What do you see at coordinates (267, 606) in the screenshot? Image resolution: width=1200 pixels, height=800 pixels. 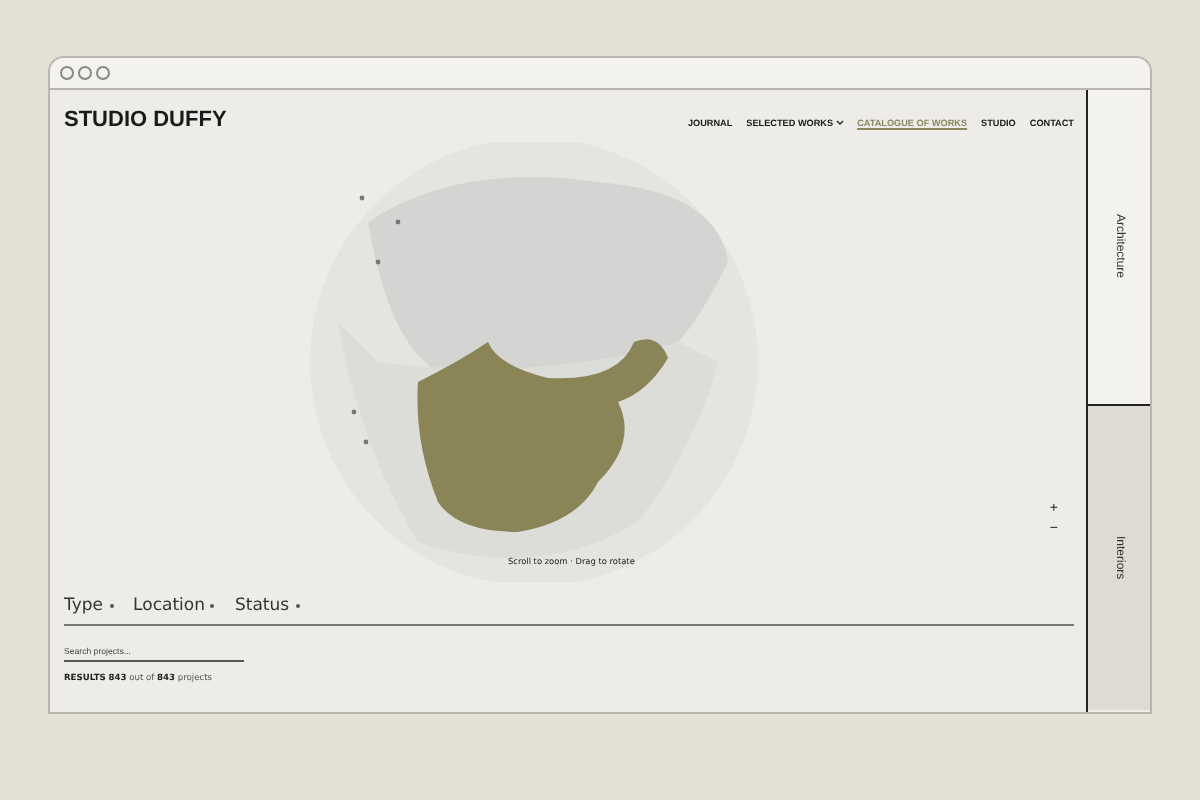 I see `filter-dropdown: Status` at bounding box center [267, 606].